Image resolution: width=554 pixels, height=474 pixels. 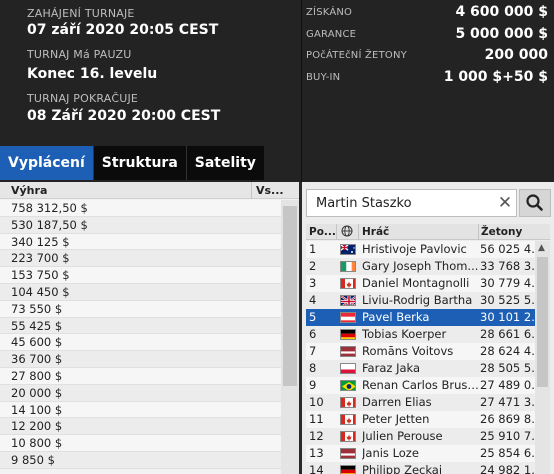 I want to click on player-name: Peter Jetten, so click(x=396, y=419).